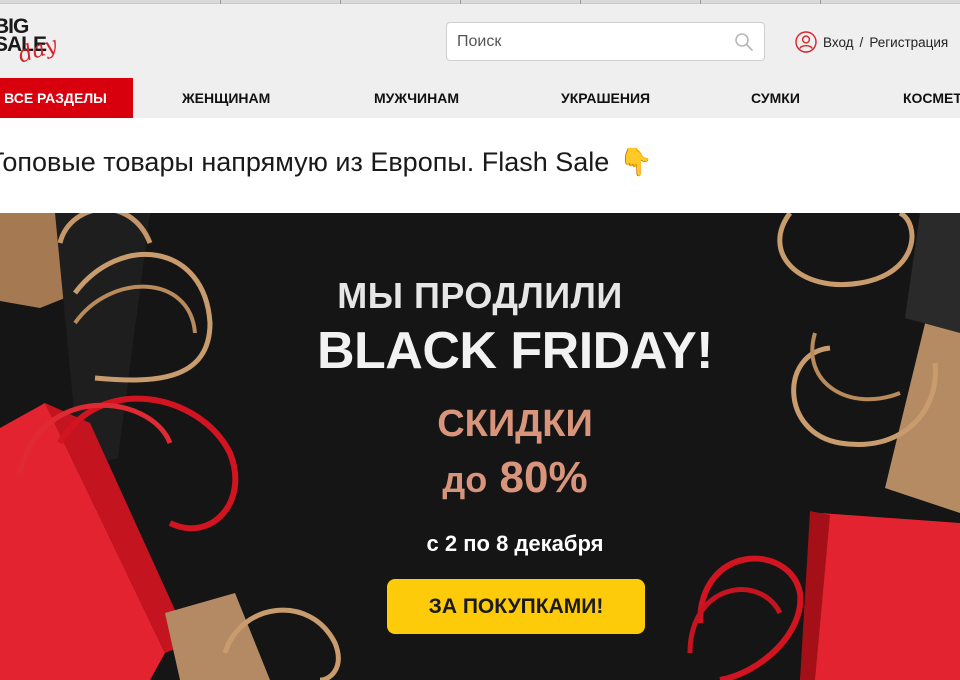  I want to click on site-header: BIG SALE day Вход / Регистрация, so click(480, 41).